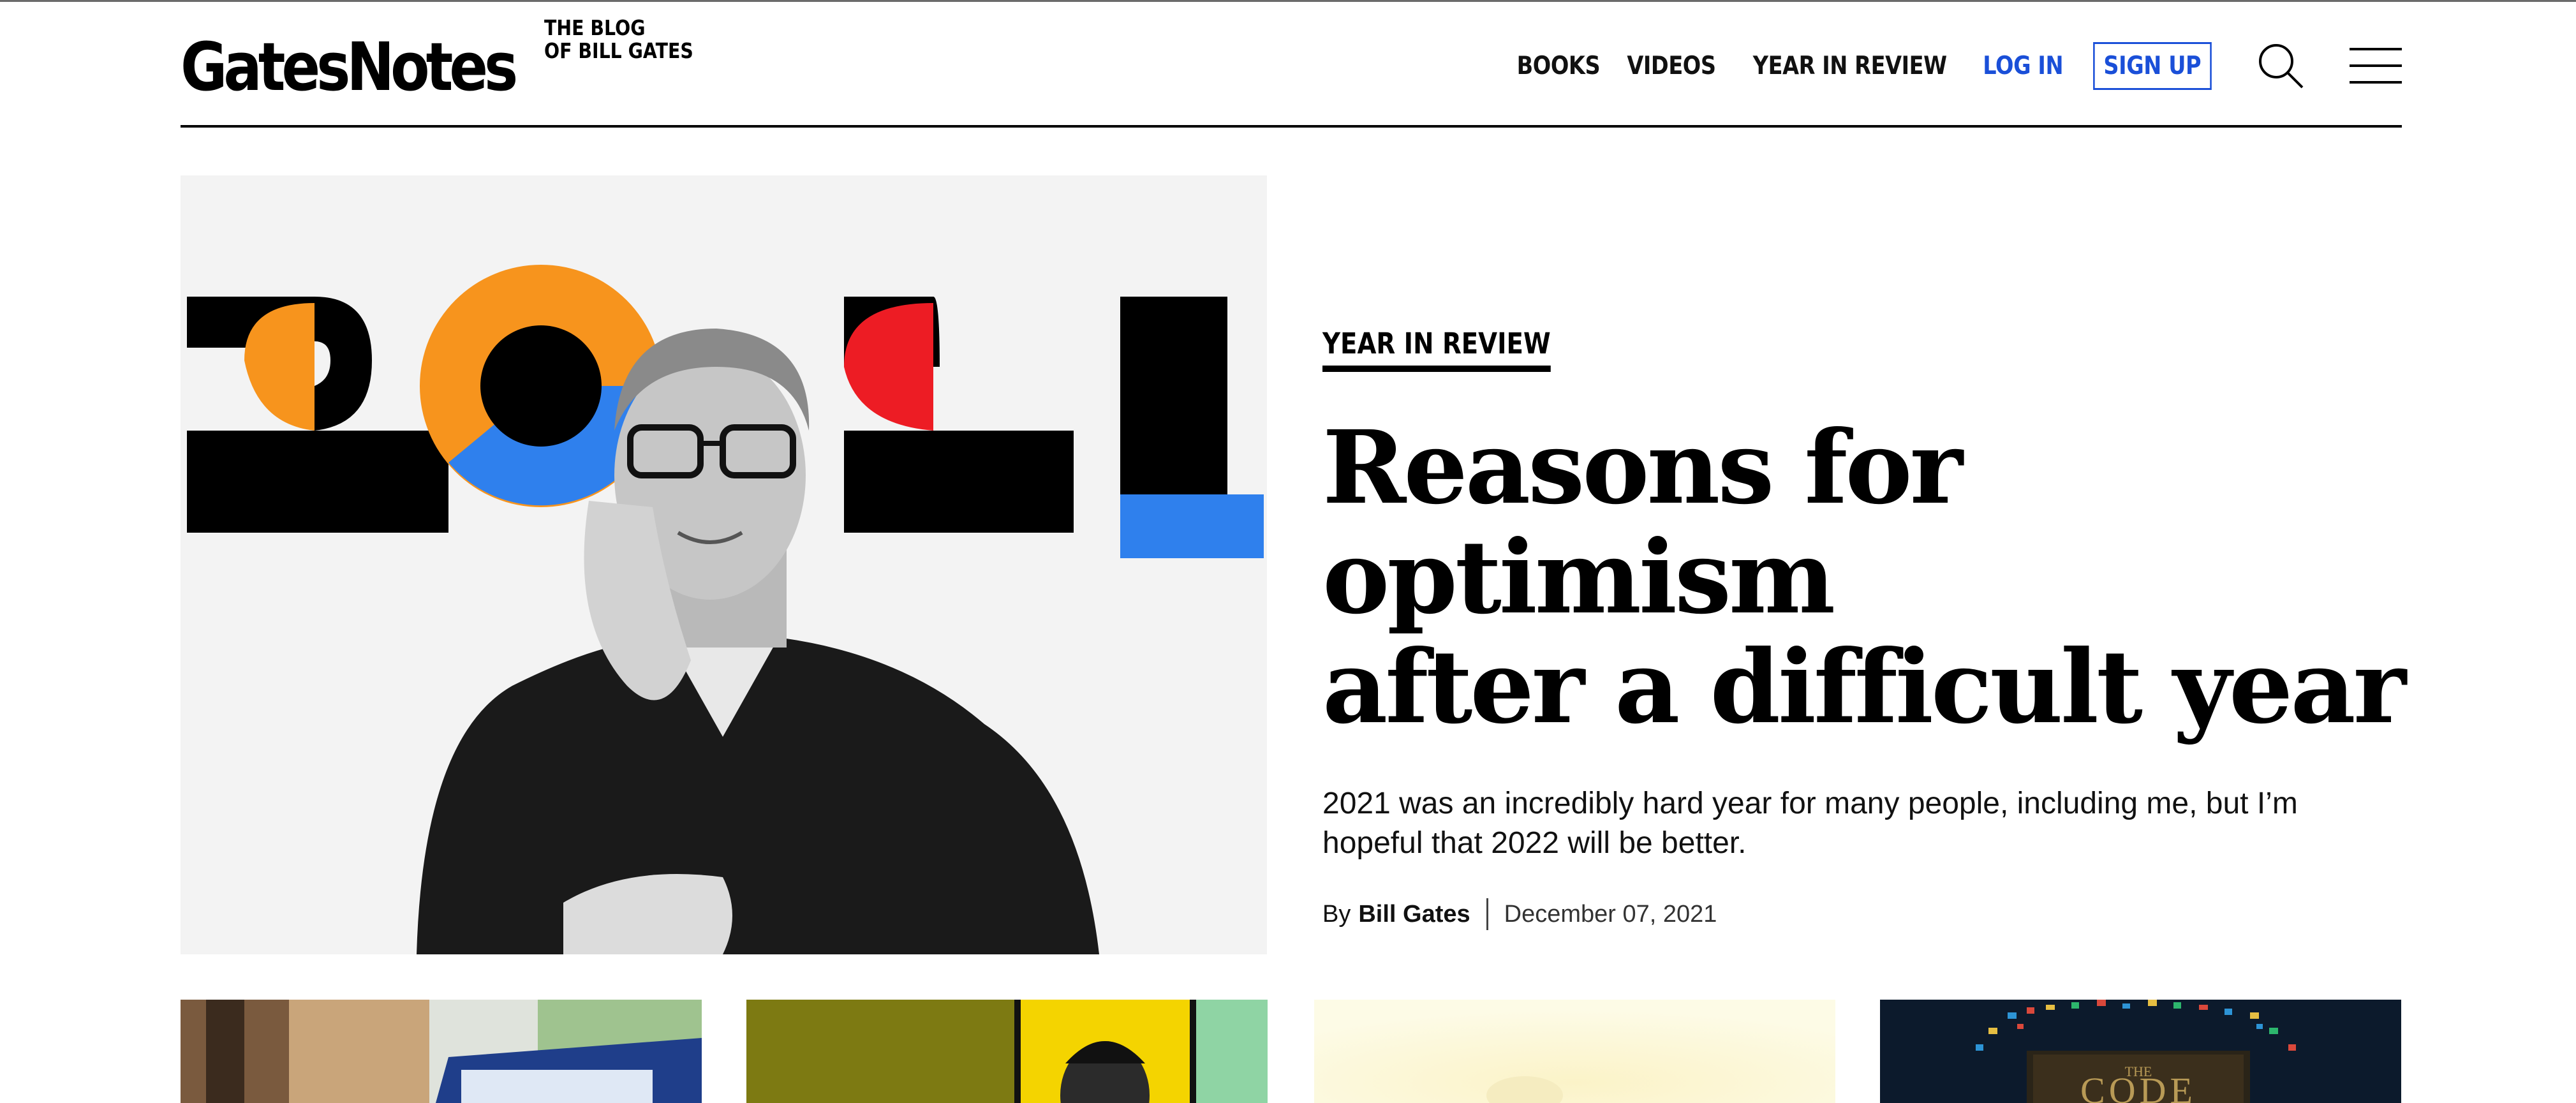 The image size is (2576, 1103). I want to click on tagline-line-1: THE BLOG, so click(595, 27).